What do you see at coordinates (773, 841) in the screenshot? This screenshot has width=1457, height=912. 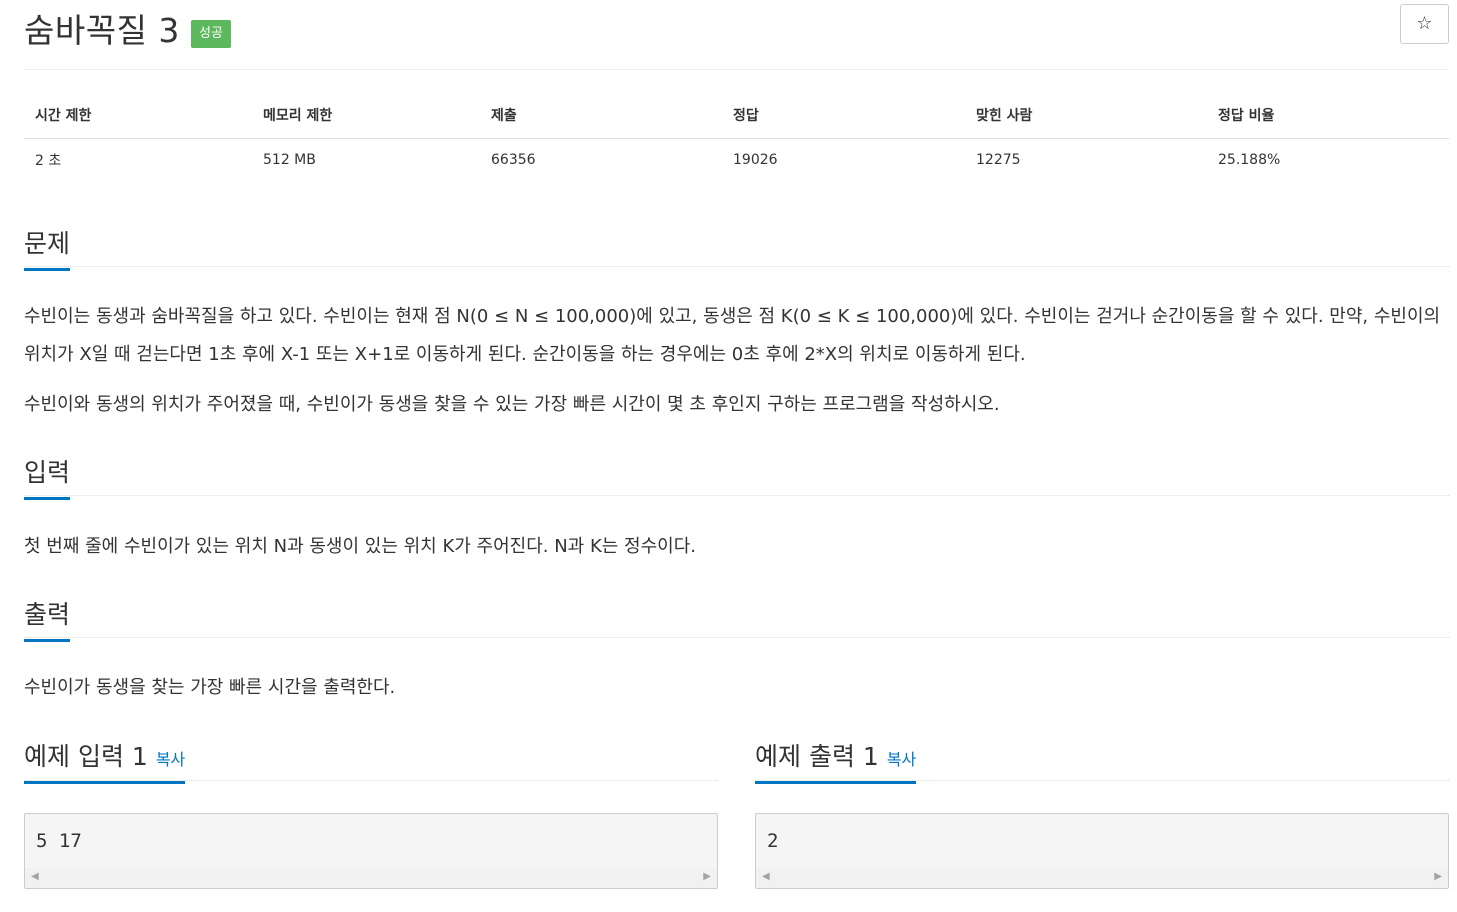 I see `sample-output-value: 2` at bounding box center [773, 841].